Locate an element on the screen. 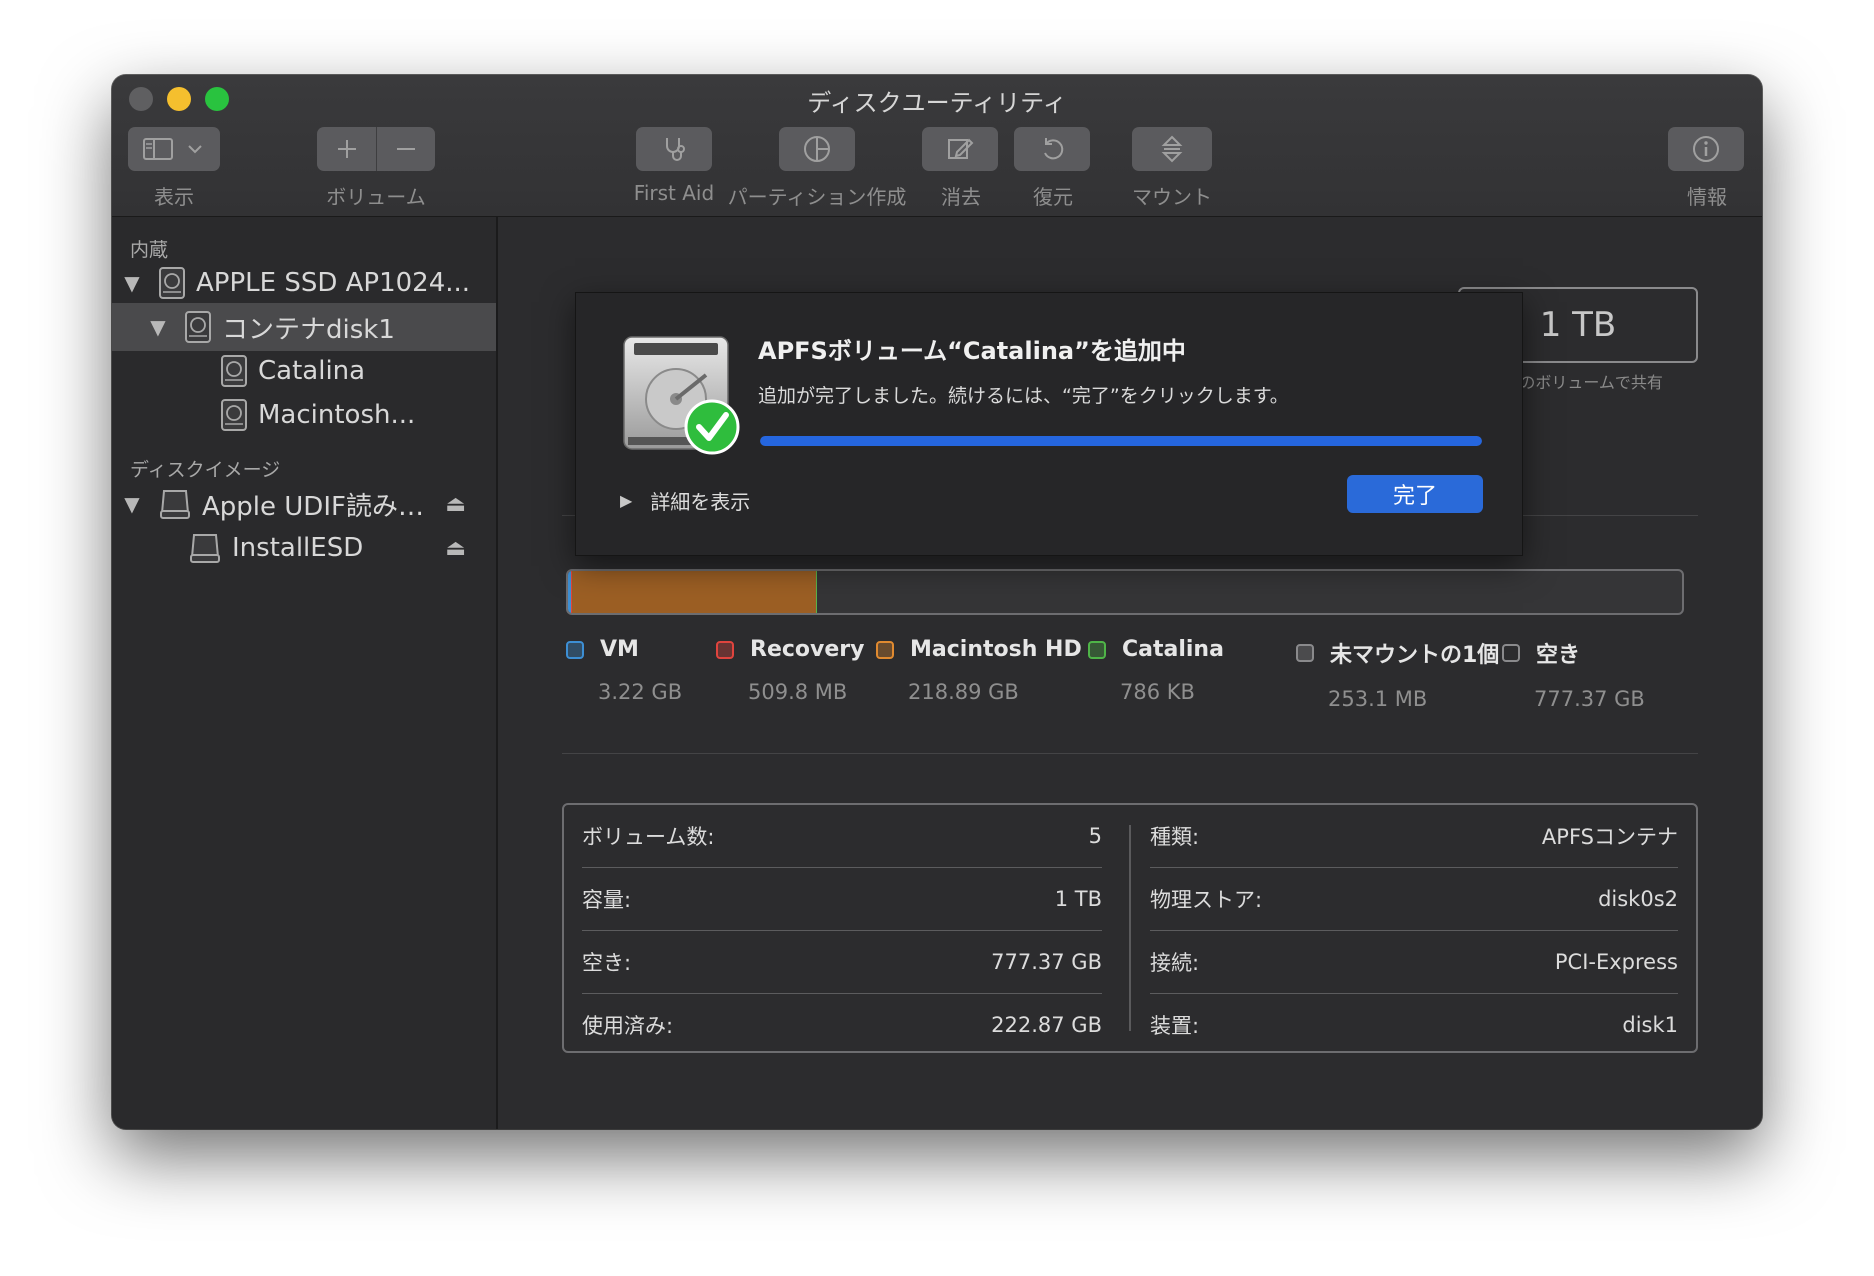  info-icon is located at coordinates (1706, 149).